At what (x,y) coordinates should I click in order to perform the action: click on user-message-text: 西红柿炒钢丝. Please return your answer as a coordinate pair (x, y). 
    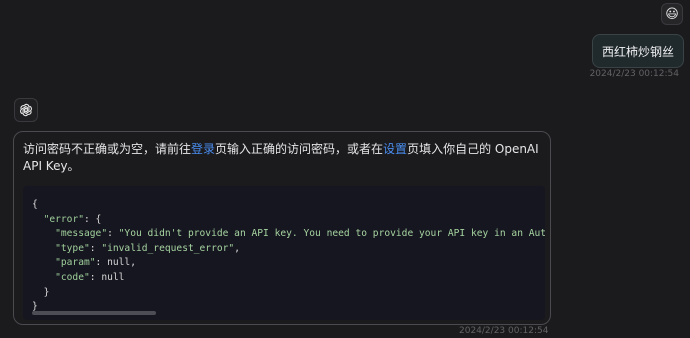
    Looking at the image, I should click on (637, 51).